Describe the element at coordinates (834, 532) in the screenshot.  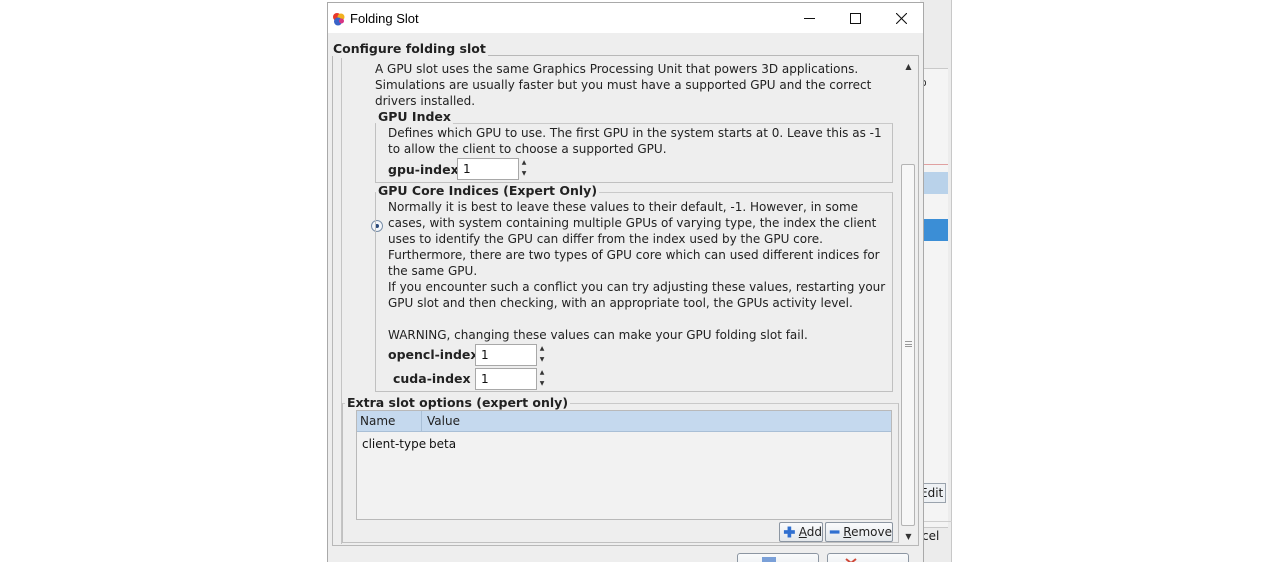
I see `minus-icon` at that location.